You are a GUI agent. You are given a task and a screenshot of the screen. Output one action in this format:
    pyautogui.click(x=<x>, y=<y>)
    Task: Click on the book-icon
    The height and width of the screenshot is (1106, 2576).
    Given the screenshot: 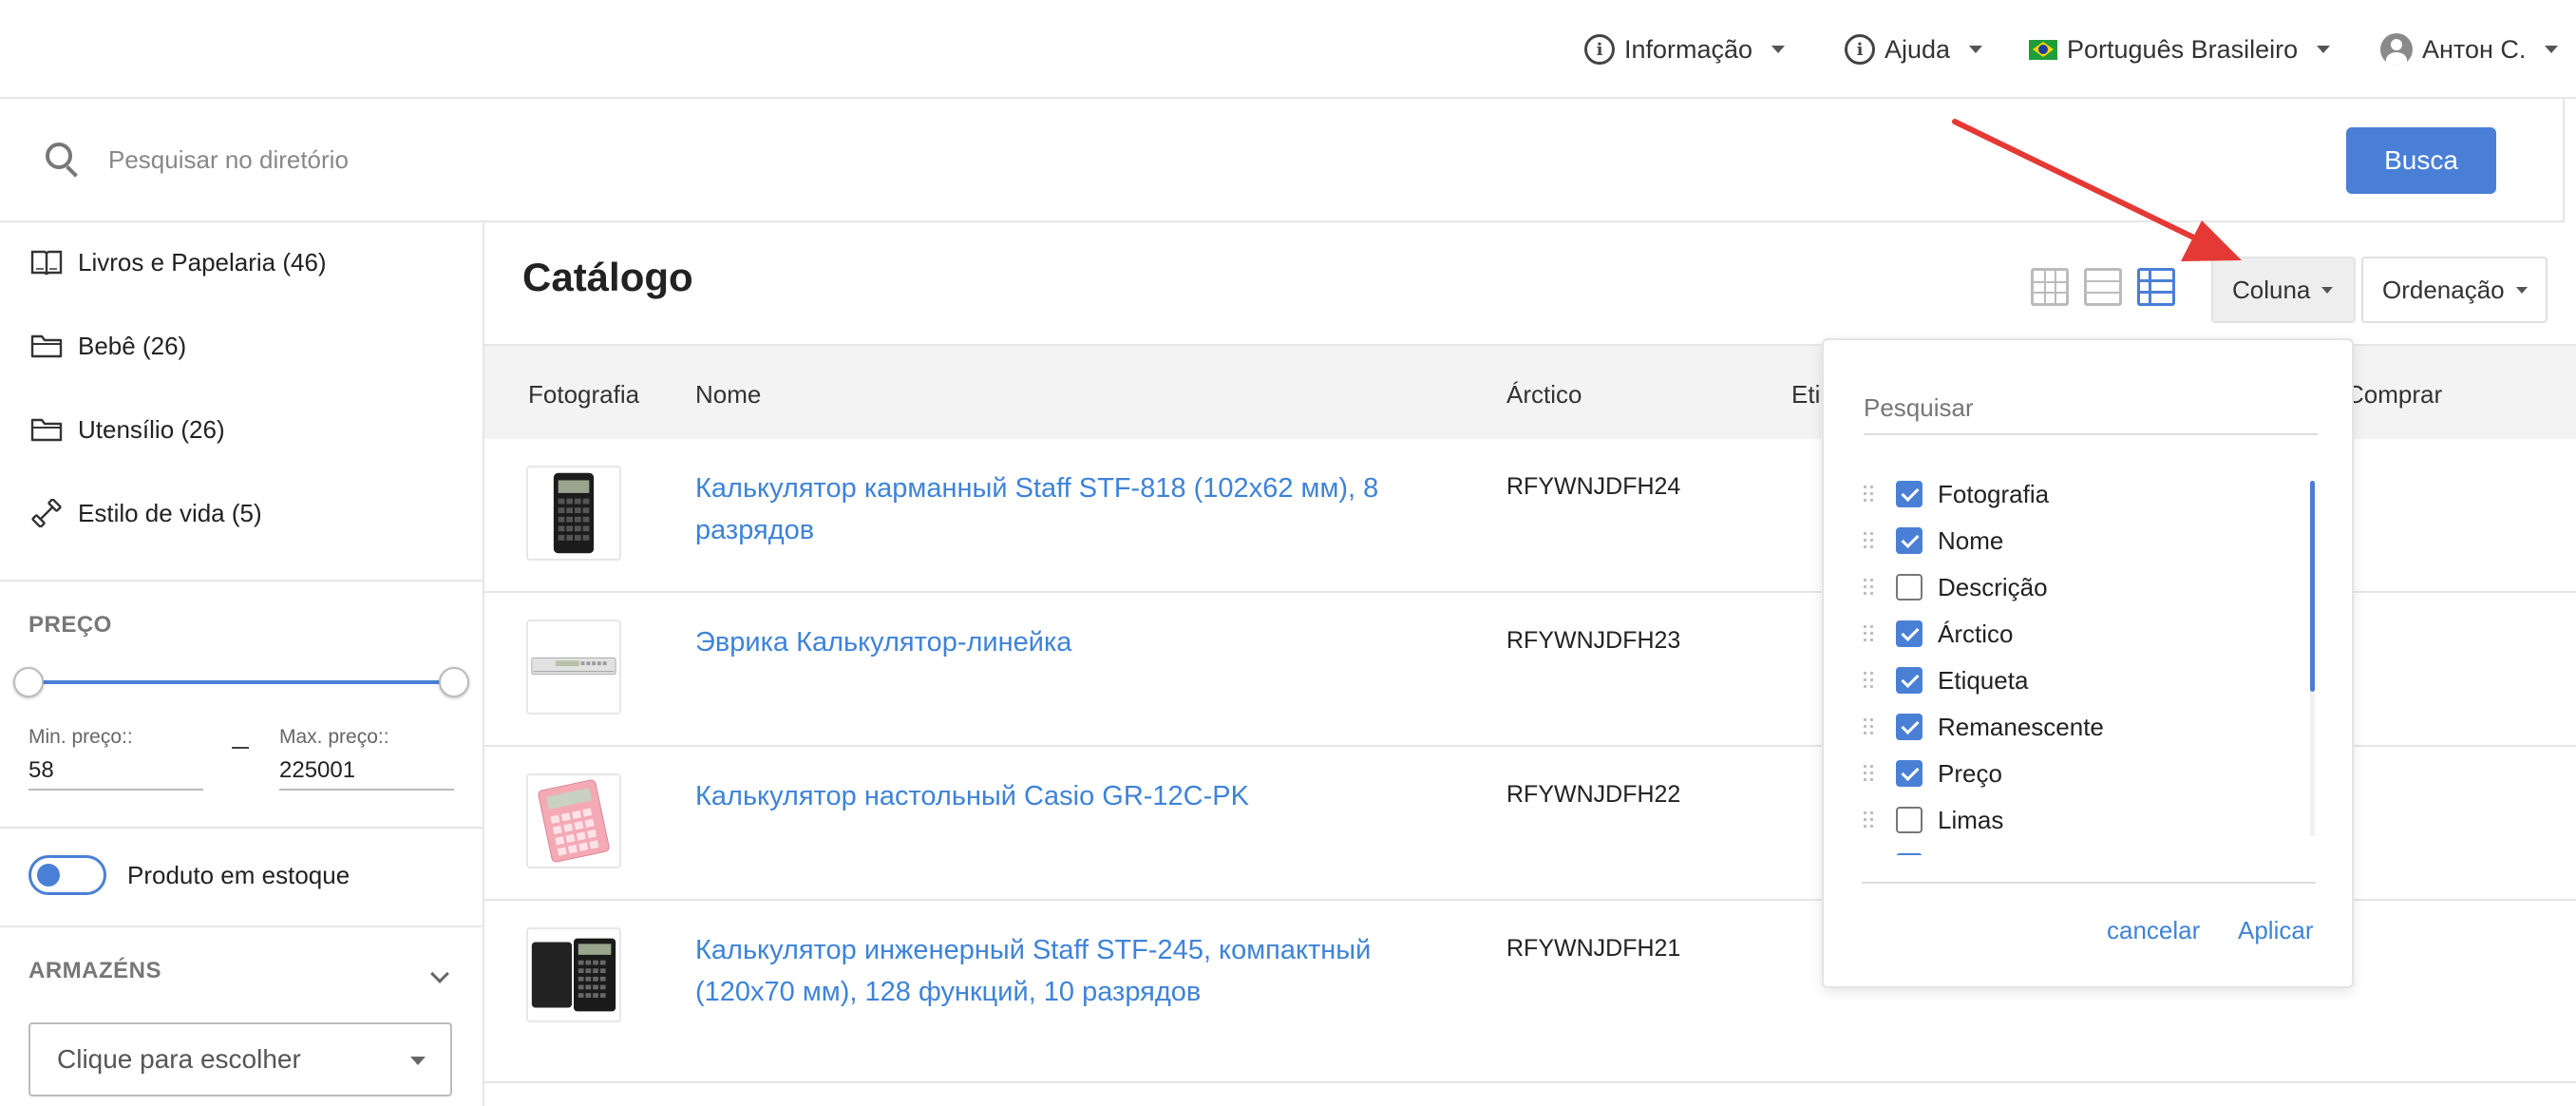 What is the action you would take?
    pyautogui.click(x=46, y=263)
    